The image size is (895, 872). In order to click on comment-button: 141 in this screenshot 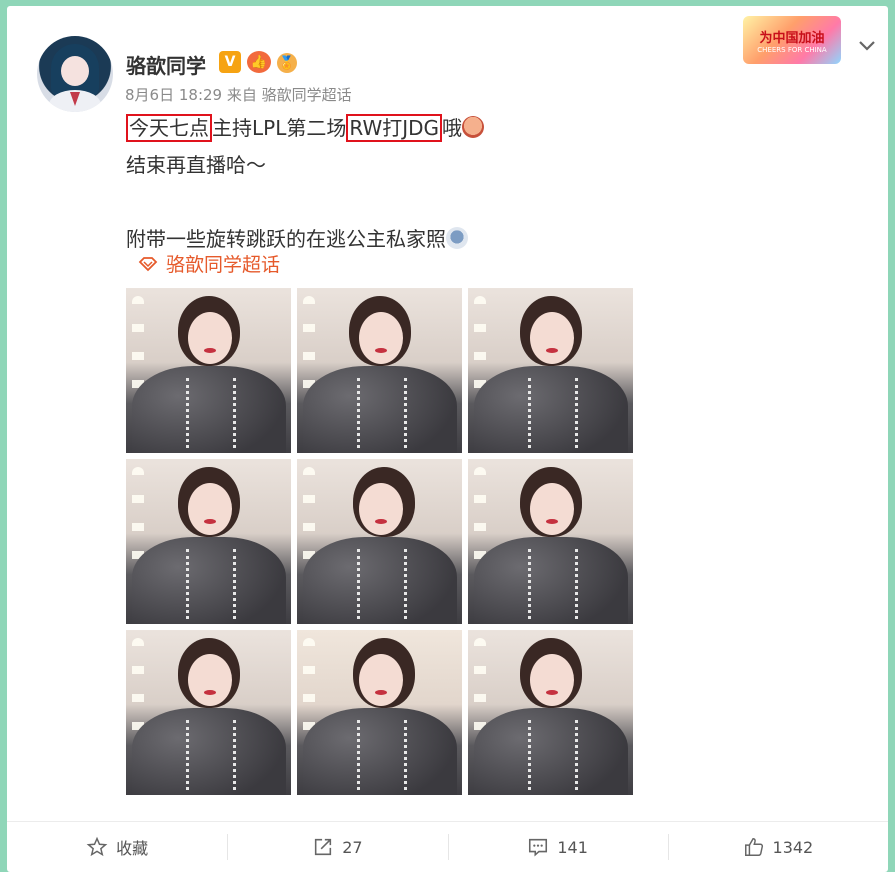, I will do `click(557, 847)`.